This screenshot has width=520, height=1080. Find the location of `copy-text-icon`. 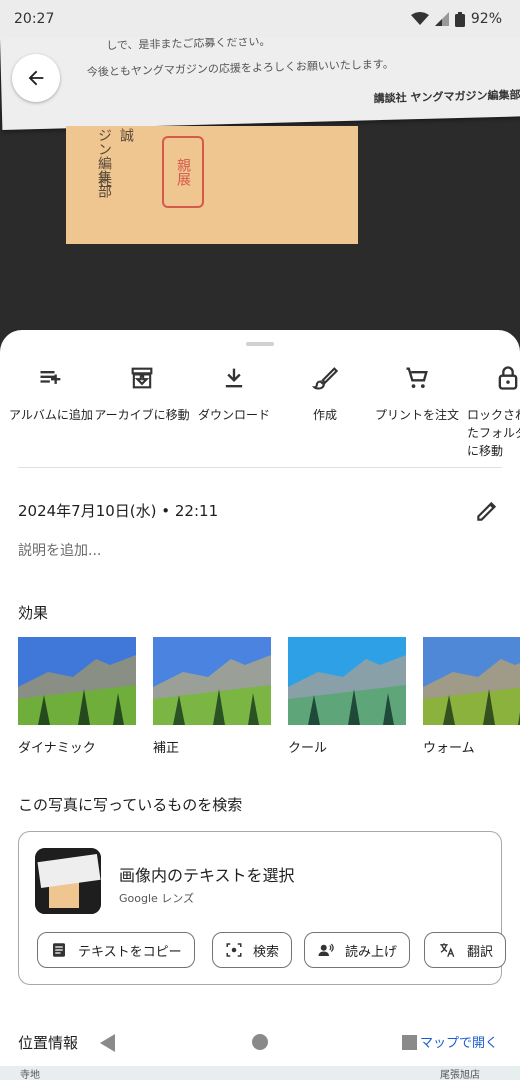

copy-text-icon is located at coordinates (59, 950).